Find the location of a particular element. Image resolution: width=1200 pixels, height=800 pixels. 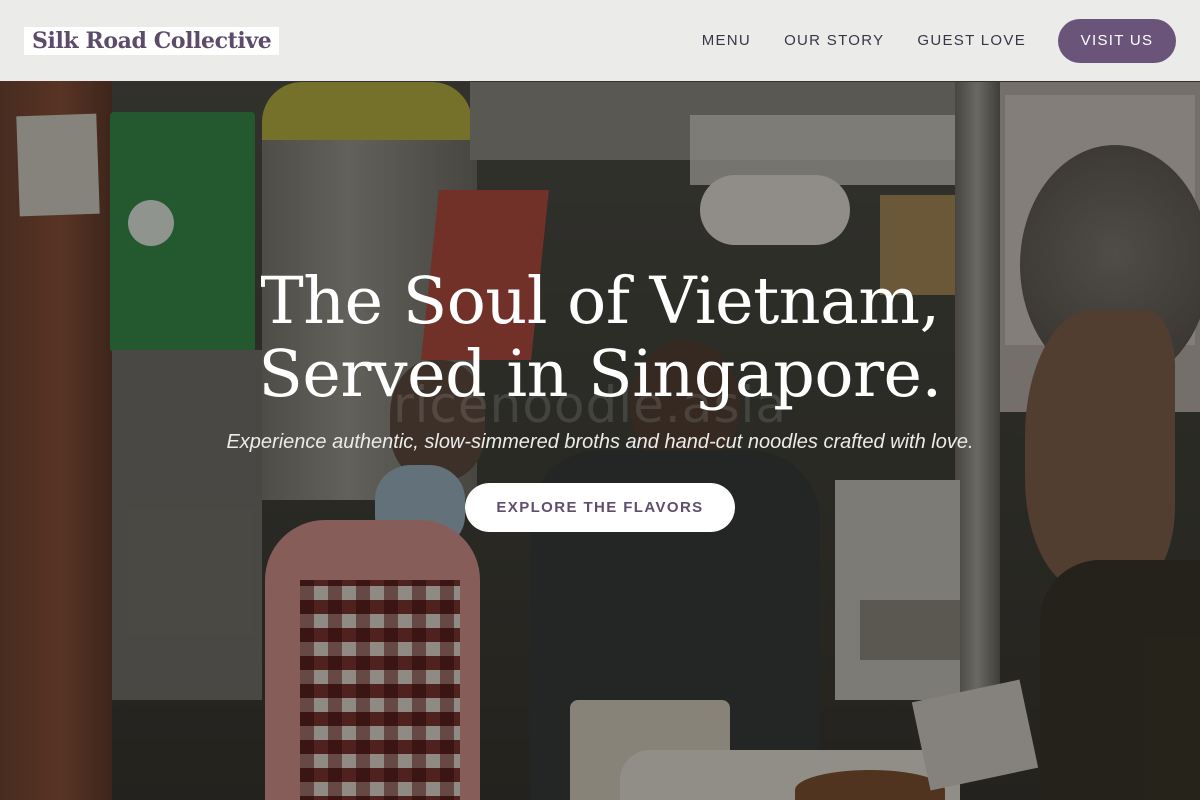

main-nav: MENU OUR STORY GUEST LOVE VISIT US is located at coordinates (939, 40).